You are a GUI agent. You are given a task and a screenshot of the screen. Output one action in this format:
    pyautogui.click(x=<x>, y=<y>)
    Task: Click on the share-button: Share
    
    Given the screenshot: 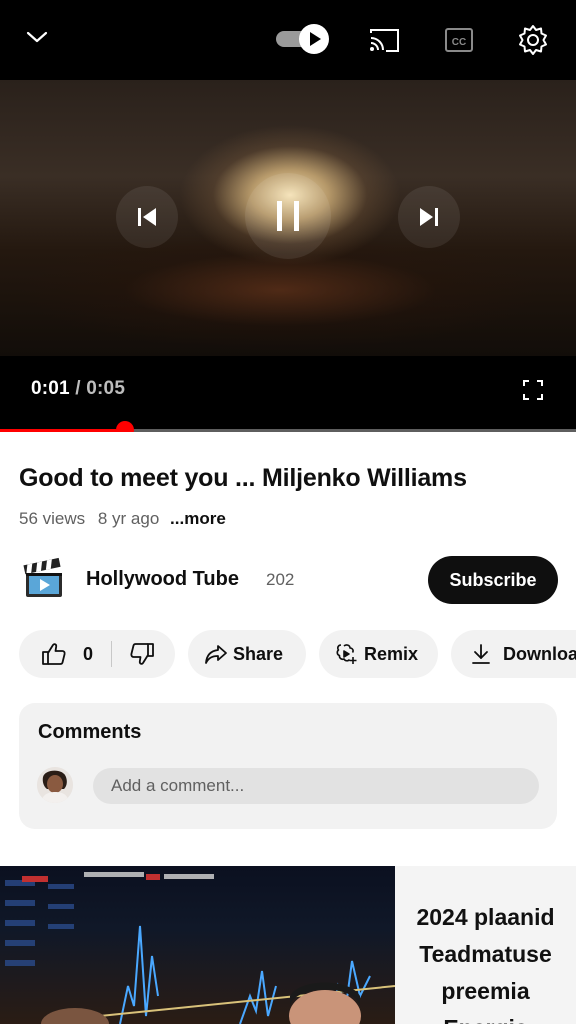 What is the action you would take?
    pyautogui.click(x=247, y=654)
    